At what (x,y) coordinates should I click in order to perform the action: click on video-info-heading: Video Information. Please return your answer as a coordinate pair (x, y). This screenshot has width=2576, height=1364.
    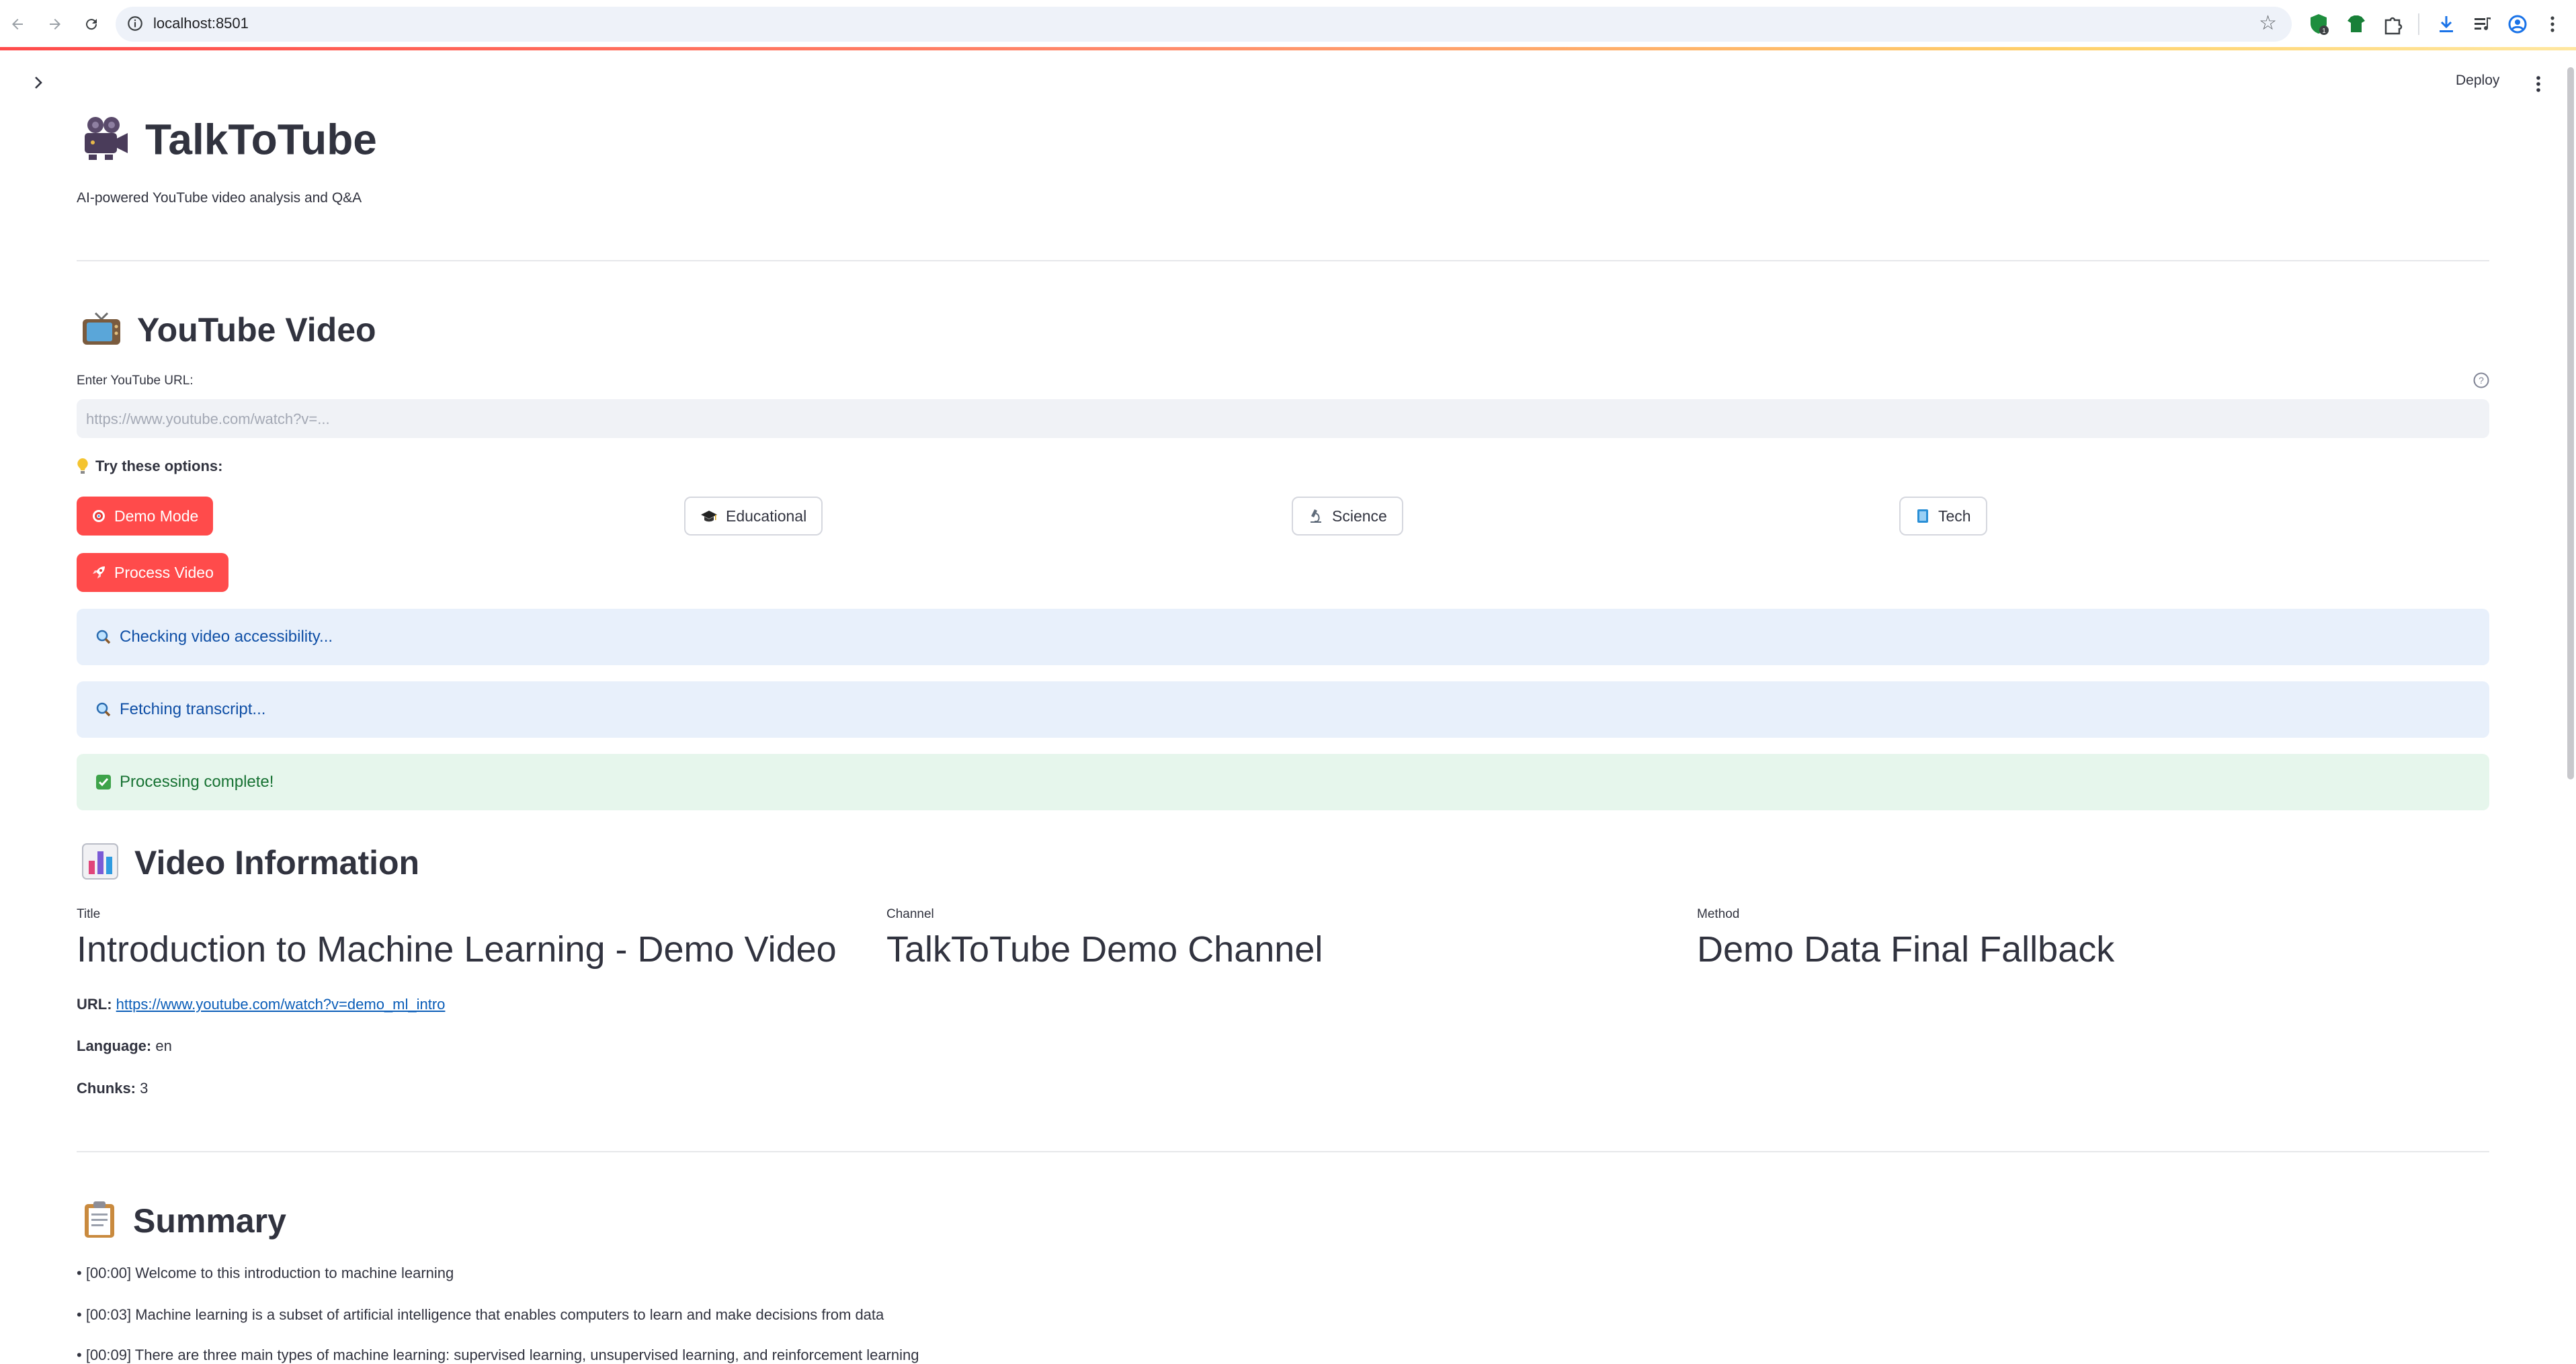
    Looking at the image, I should click on (250, 865).